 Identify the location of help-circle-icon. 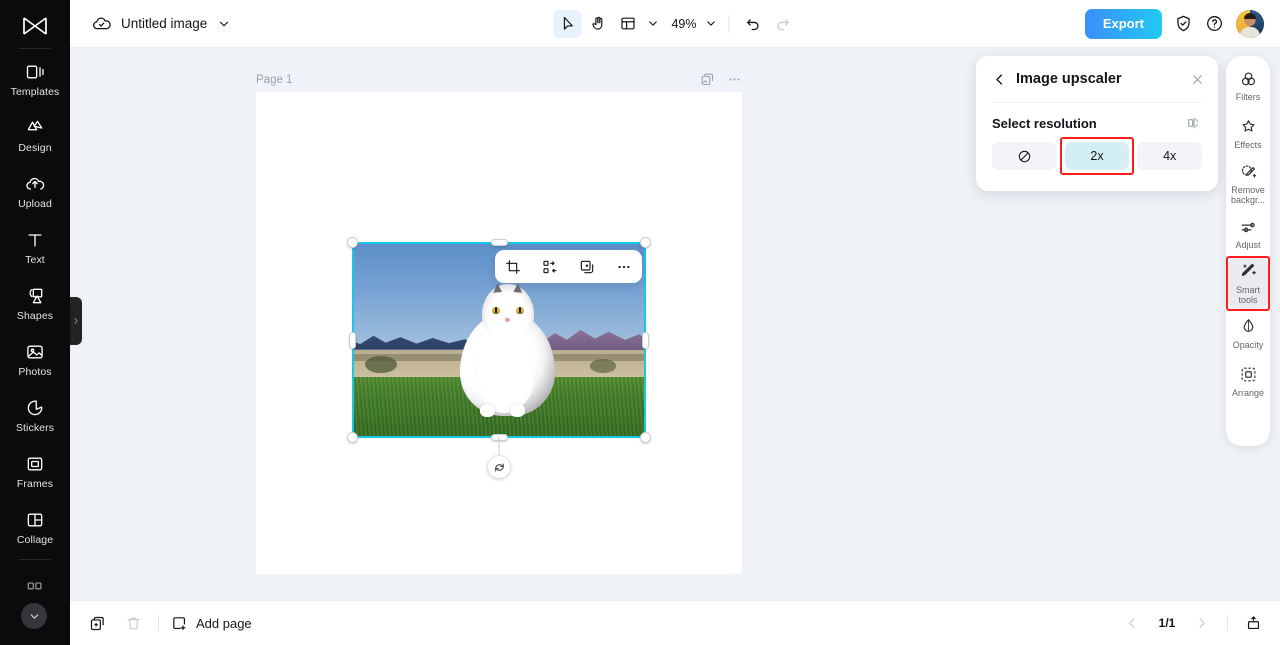
(1214, 23).